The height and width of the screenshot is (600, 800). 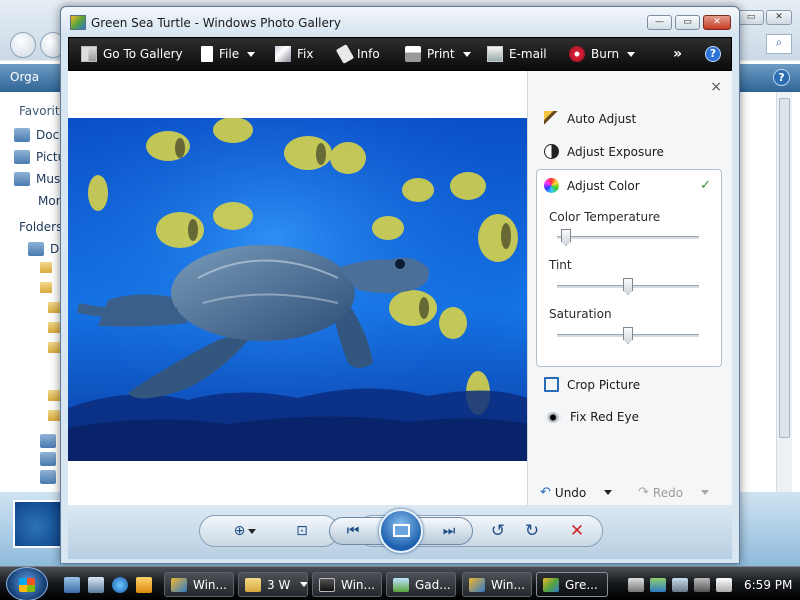 What do you see at coordinates (545, 492) in the screenshot?
I see `undo-icon: ↶` at bounding box center [545, 492].